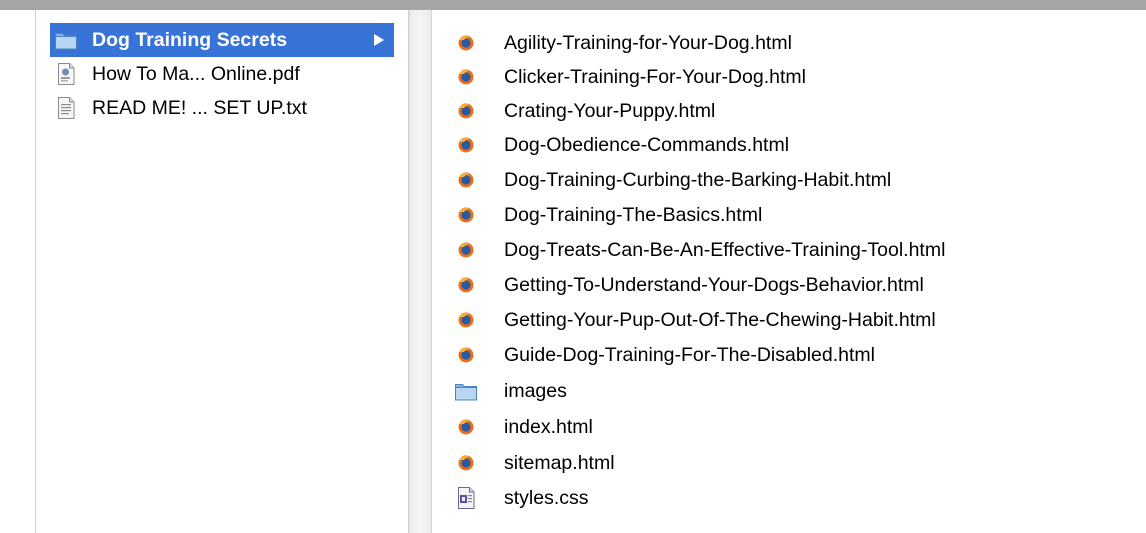  What do you see at coordinates (546, 497) in the screenshot?
I see `file-label: styles.css` at bounding box center [546, 497].